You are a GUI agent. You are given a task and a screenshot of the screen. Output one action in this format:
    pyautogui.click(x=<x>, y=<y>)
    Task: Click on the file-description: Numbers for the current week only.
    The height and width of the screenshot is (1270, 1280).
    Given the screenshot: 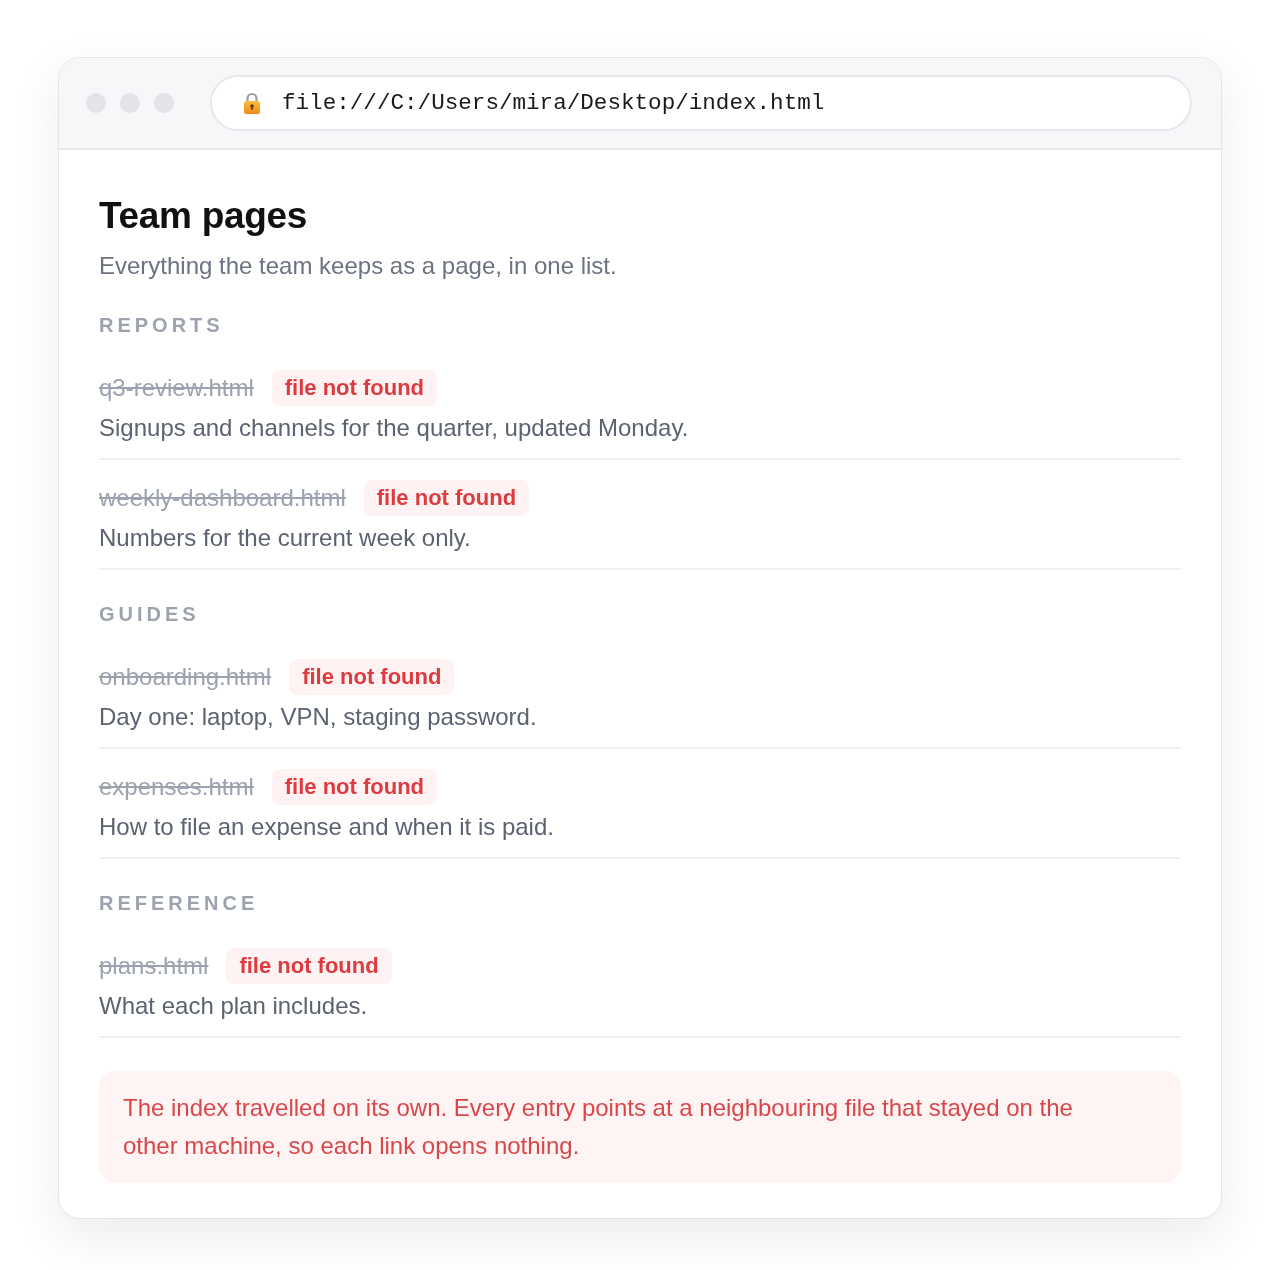 What is the action you would take?
    pyautogui.click(x=285, y=538)
    